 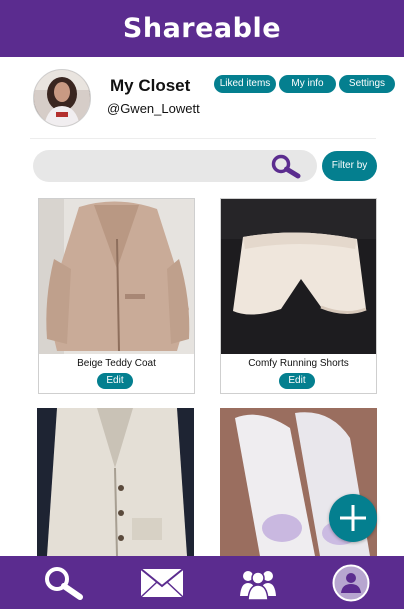 I want to click on coat-photo-icon, so click(x=116, y=276).